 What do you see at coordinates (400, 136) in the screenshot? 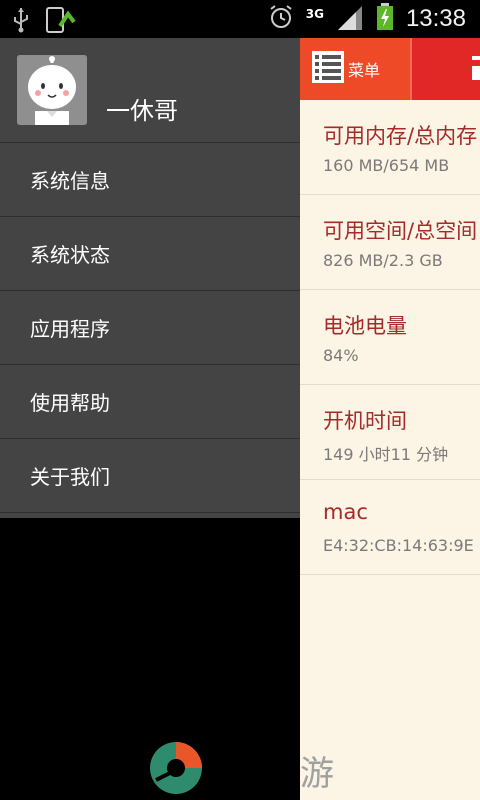
I see `info-title: 可用内存/总内存` at bounding box center [400, 136].